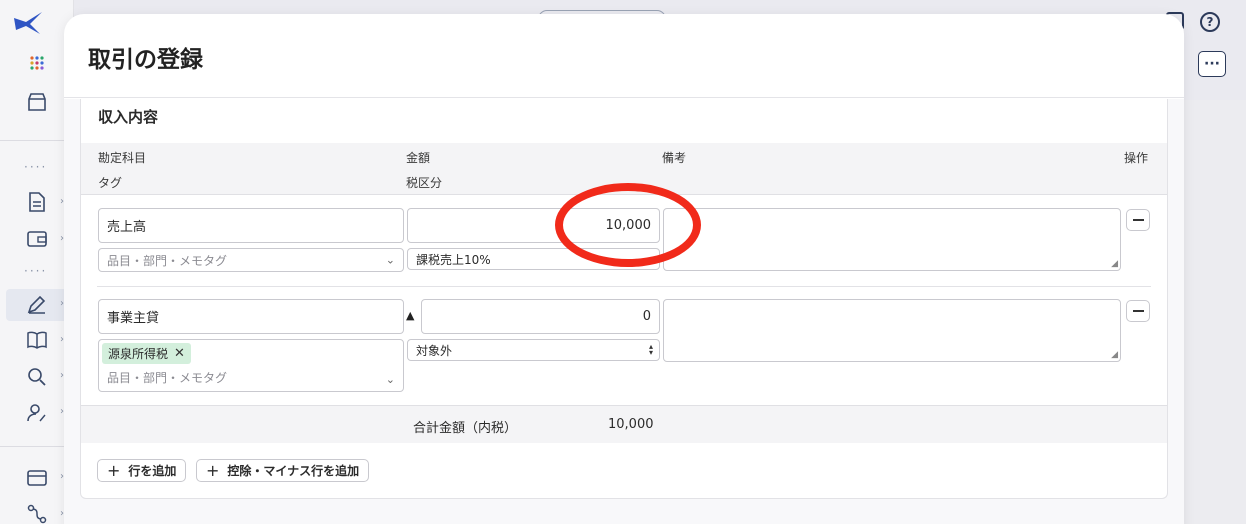 This screenshot has width=1246, height=524. Describe the element at coordinates (37, 340) in the screenshot. I see `book-icon` at that location.